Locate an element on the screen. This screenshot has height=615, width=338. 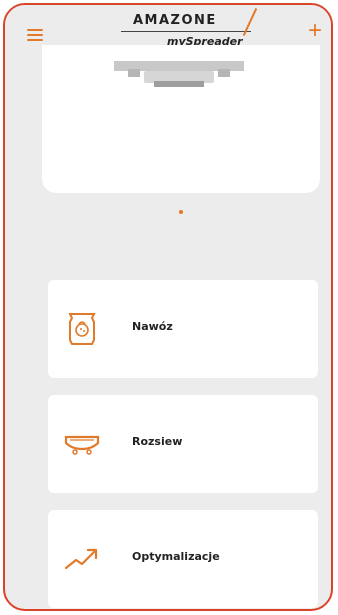
fertilizer-bag-icon is located at coordinates (82, 329).